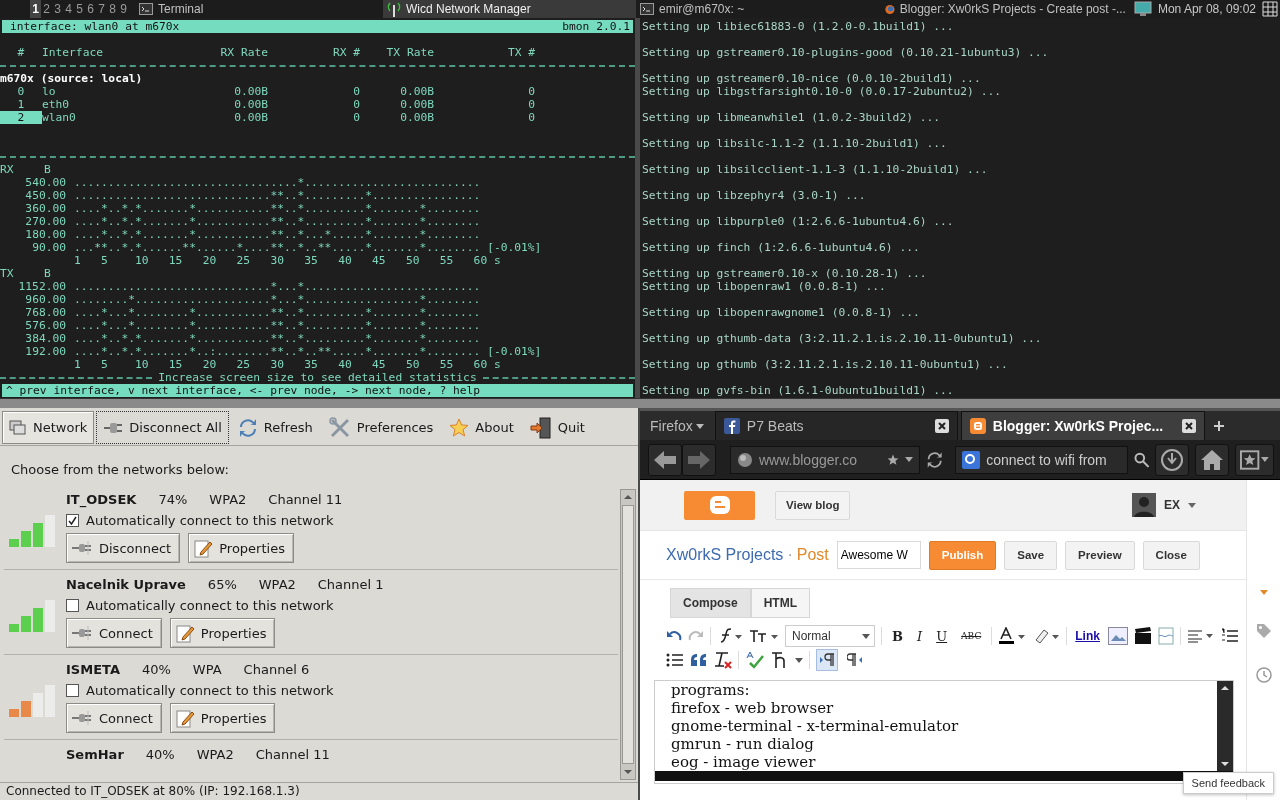 The image size is (1280, 800). Describe the element at coordinates (825, 459) in the screenshot. I see `address-field: www.blogger.co` at that location.